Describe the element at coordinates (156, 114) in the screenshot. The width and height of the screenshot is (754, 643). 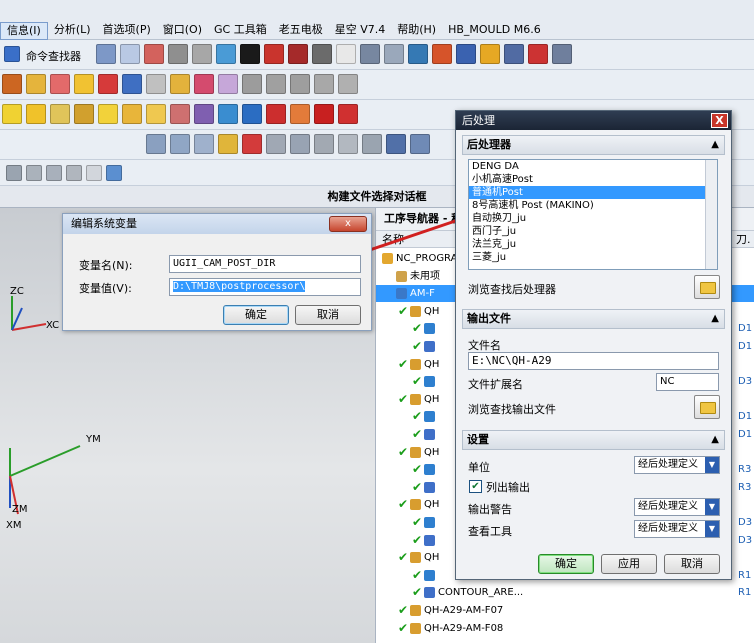
I see `note-icon` at that location.